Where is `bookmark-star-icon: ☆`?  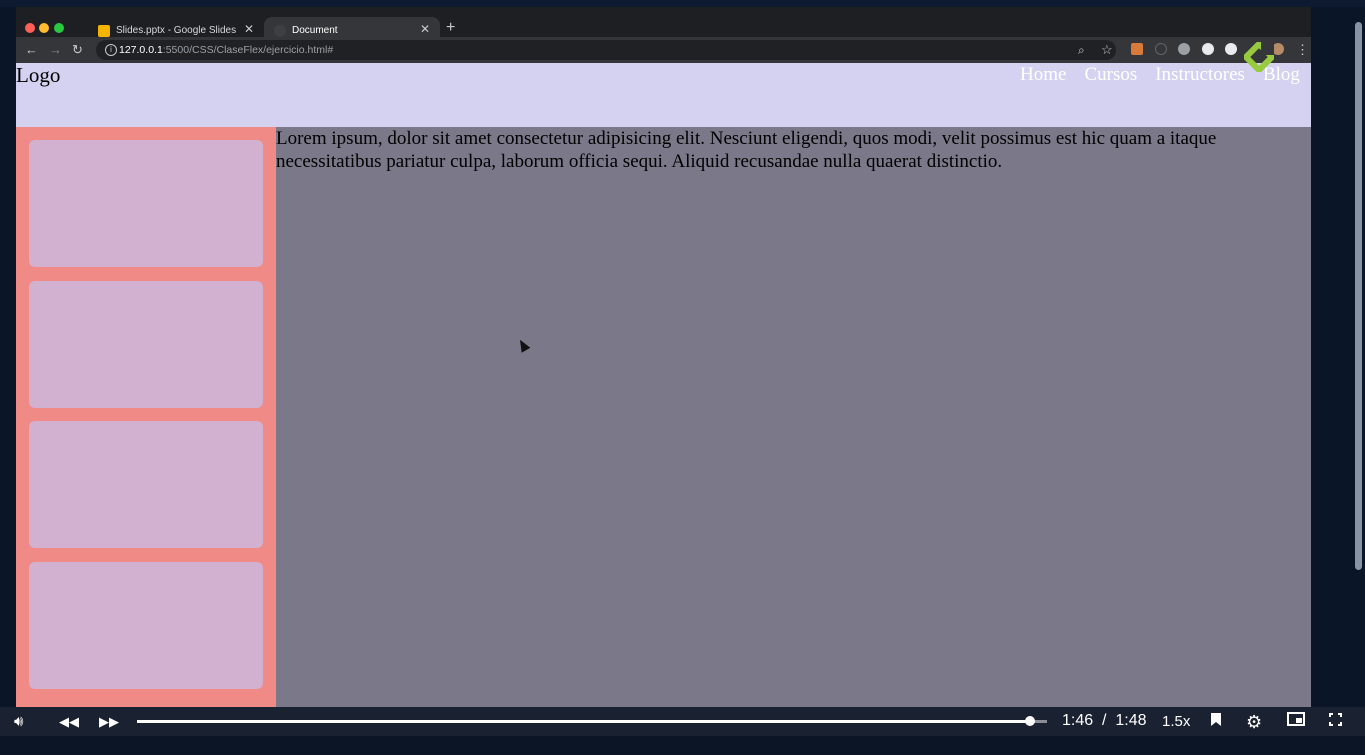 bookmark-star-icon: ☆ is located at coordinates (1107, 50).